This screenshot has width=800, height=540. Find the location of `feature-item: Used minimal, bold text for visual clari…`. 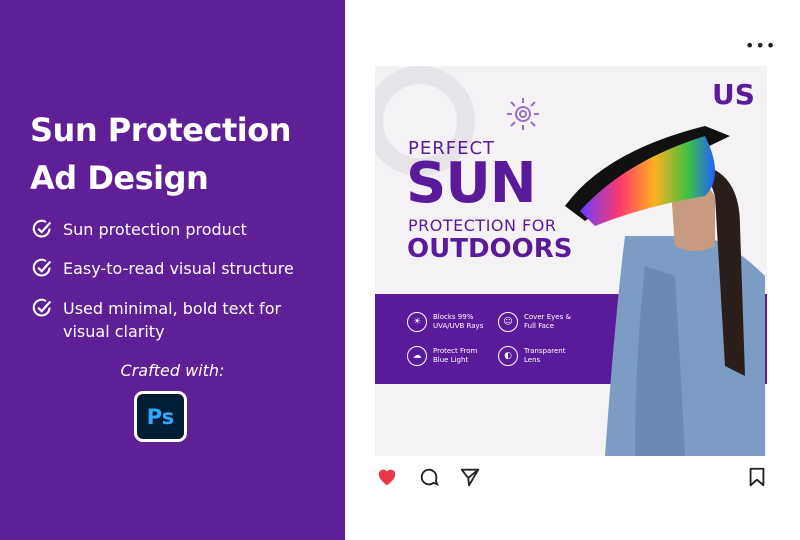

feature-item: Used minimal, bold text for visual clari… is located at coordinates (177, 320).